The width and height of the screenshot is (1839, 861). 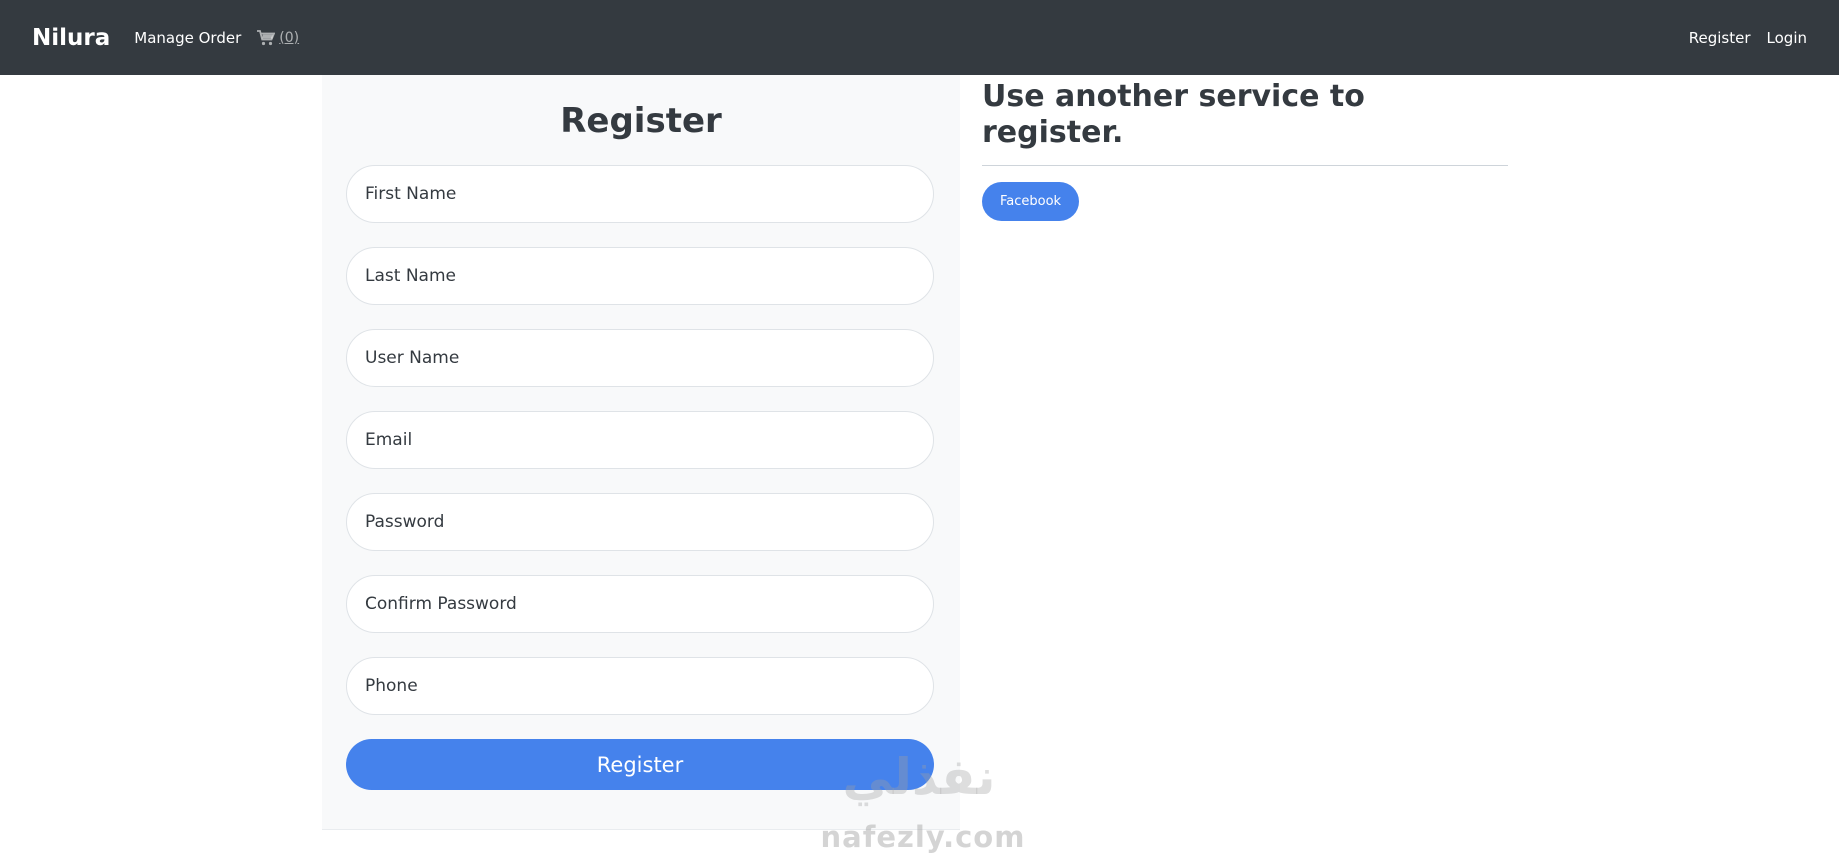 What do you see at coordinates (1245, 165) in the screenshot?
I see `divider` at bounding box center [1245, 165].